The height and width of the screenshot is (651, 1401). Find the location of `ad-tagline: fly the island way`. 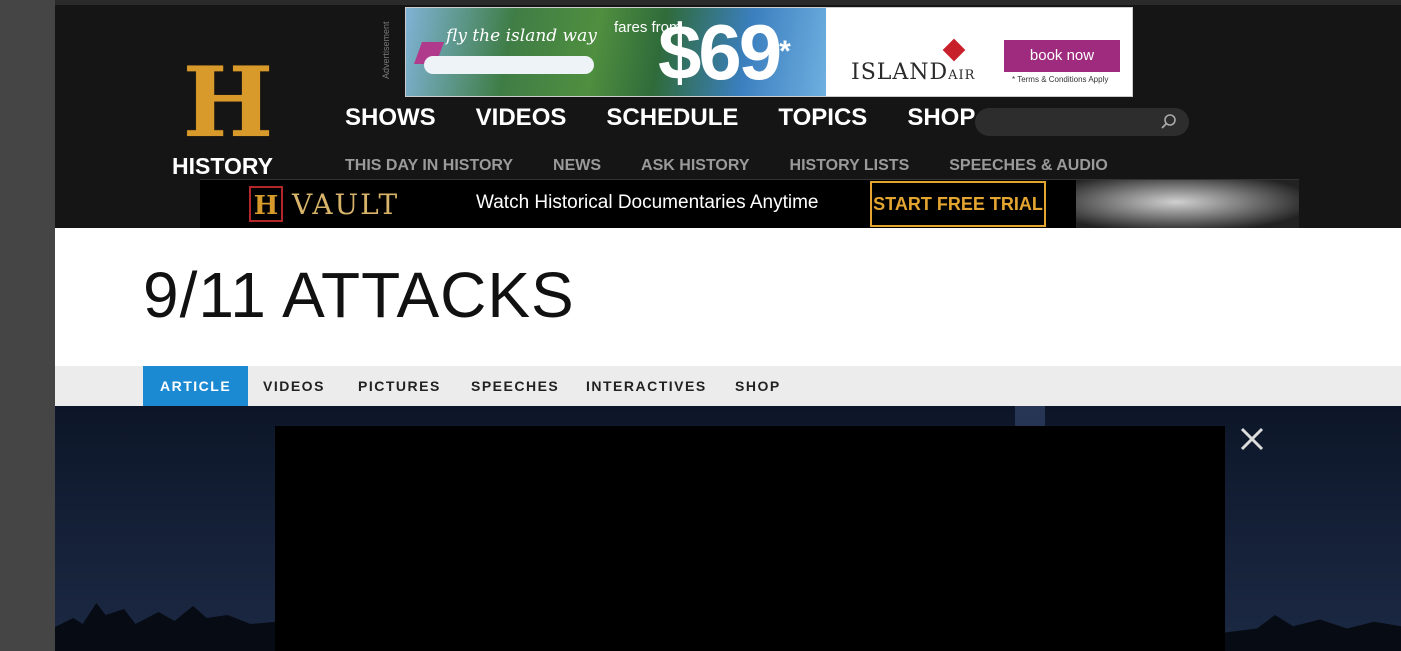

ad-tagline: fly the island way is located at coordinates (521, 36).